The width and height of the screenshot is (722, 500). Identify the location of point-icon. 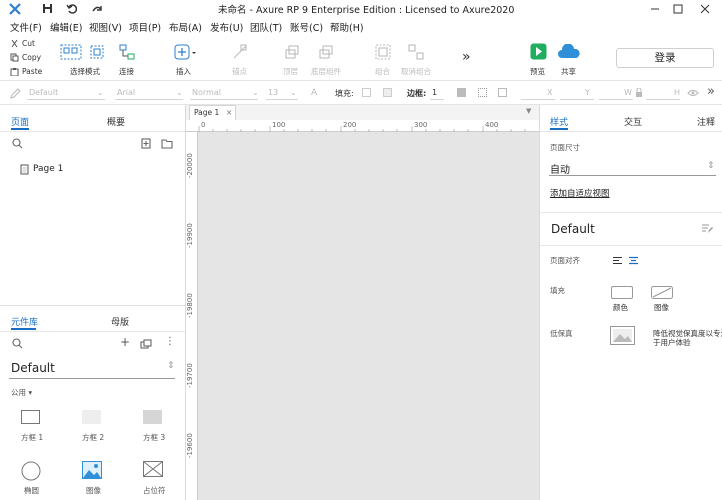
(240, 52).